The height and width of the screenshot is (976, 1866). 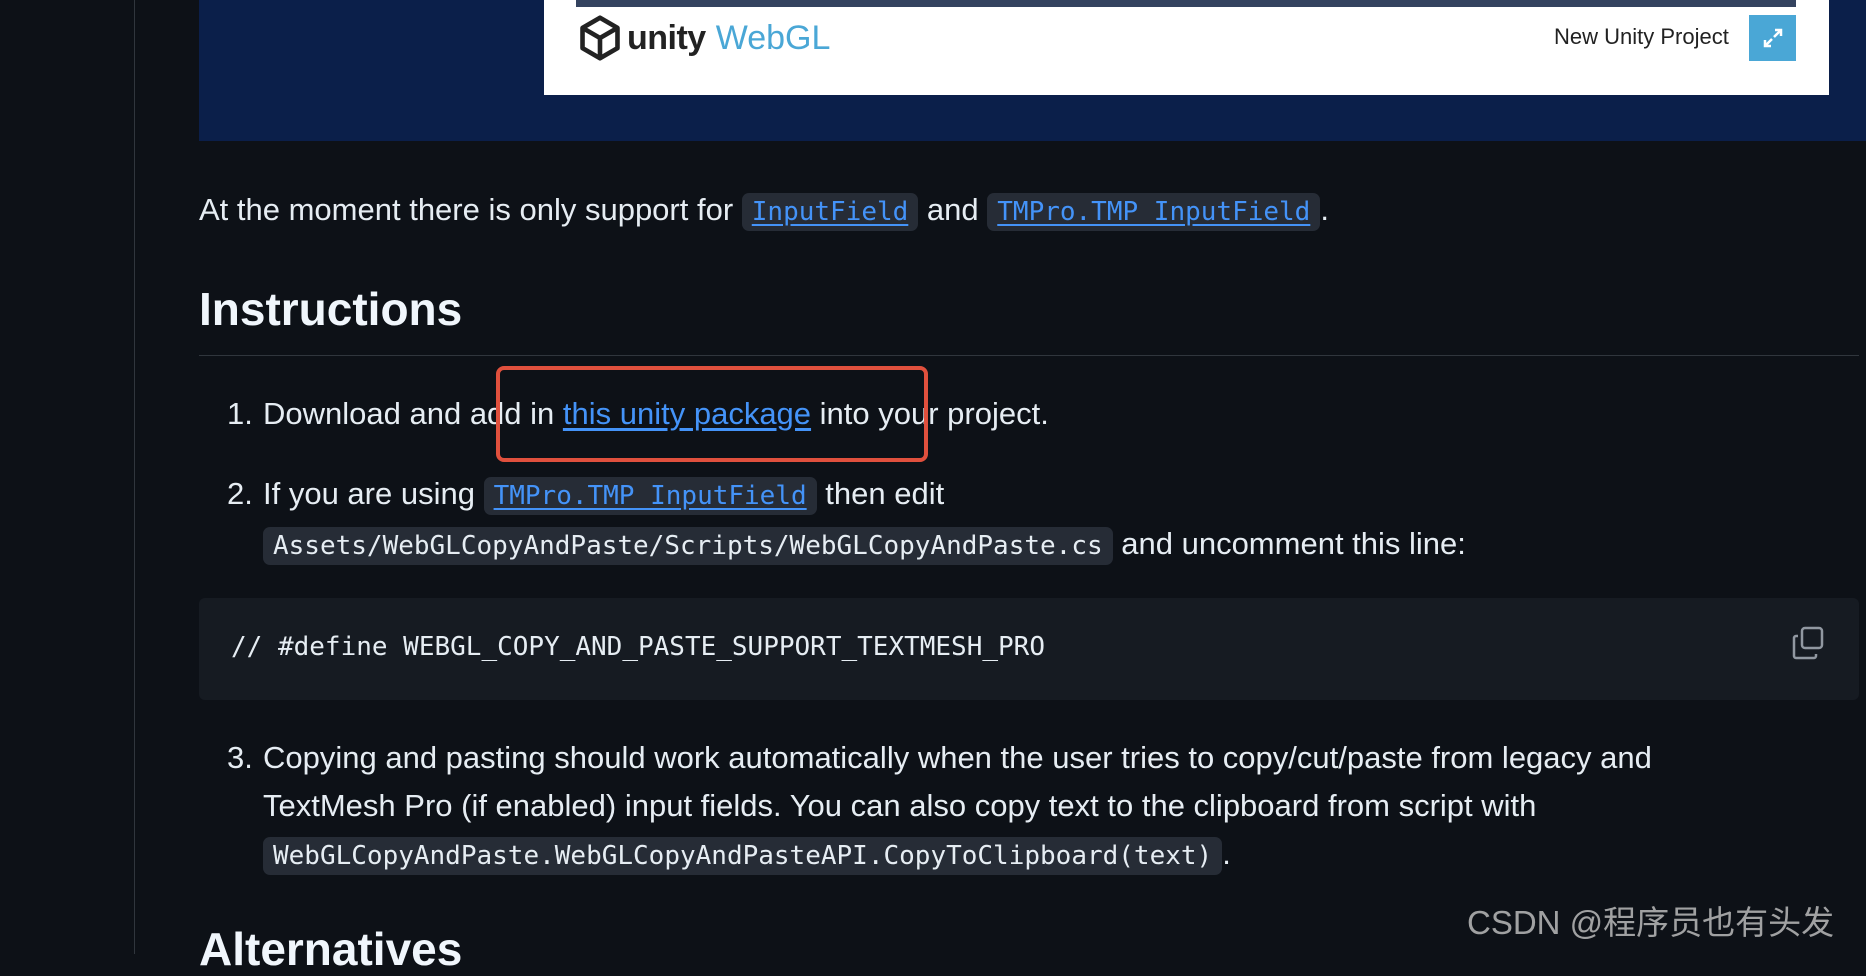 I want to click on project-title: New Unity Project, so click(x=1641, y=36).